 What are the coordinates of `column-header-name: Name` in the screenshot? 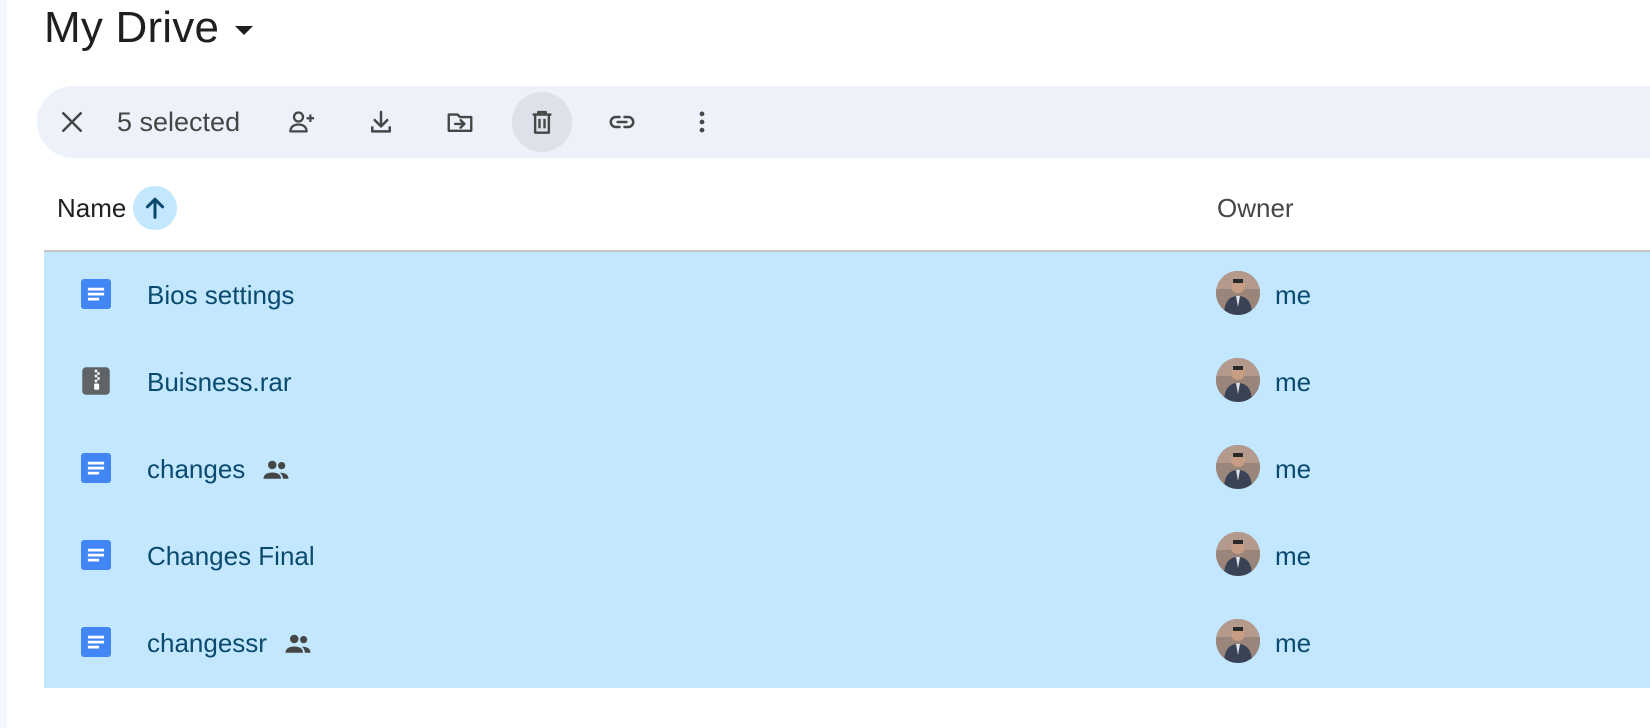 It's located at (91, 208).